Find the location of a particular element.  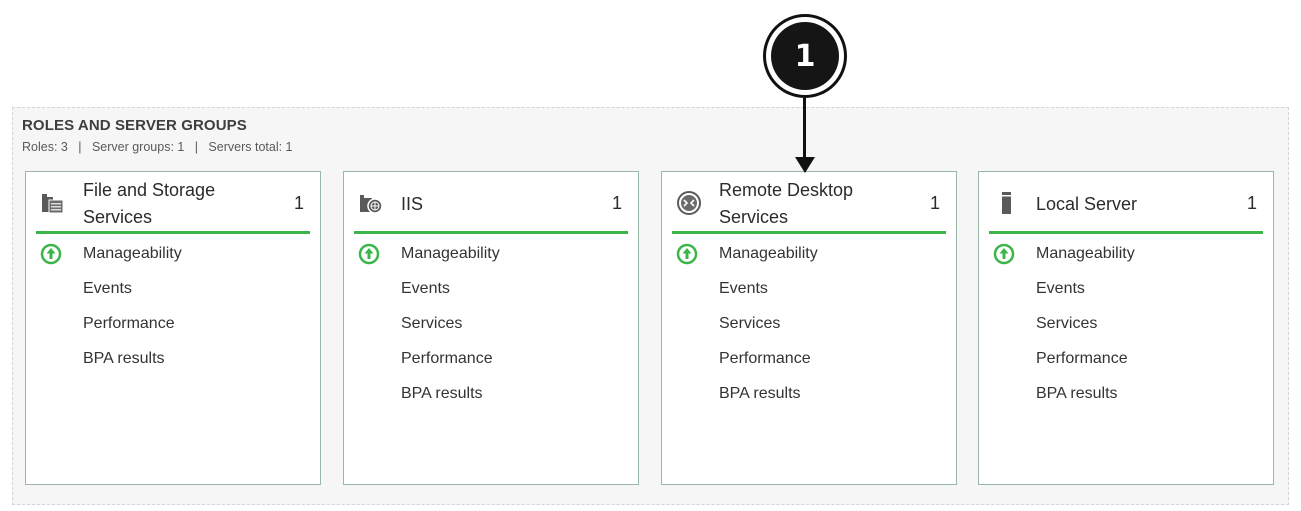

callout-arrow-line is located at coordinates (804, 129).